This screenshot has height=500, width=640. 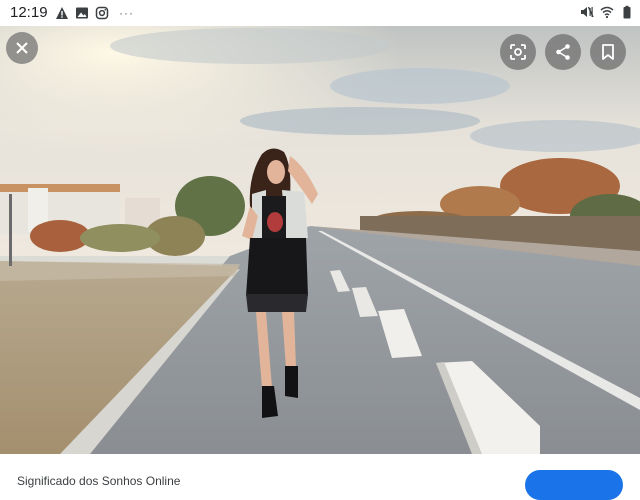 I want to click on share-icon, so click(x=563, y=52).